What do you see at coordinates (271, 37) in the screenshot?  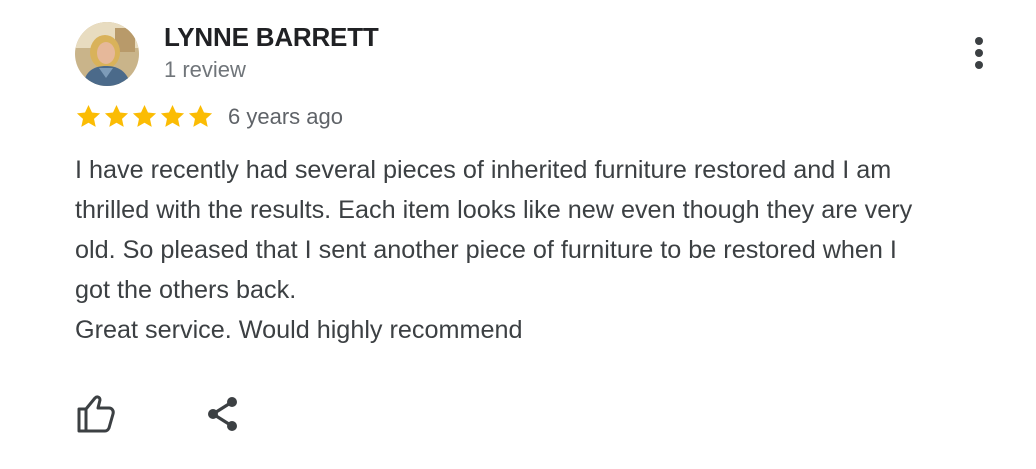 I see `author-name: LYNNE BARRETT` at bounding box center [271, 37].